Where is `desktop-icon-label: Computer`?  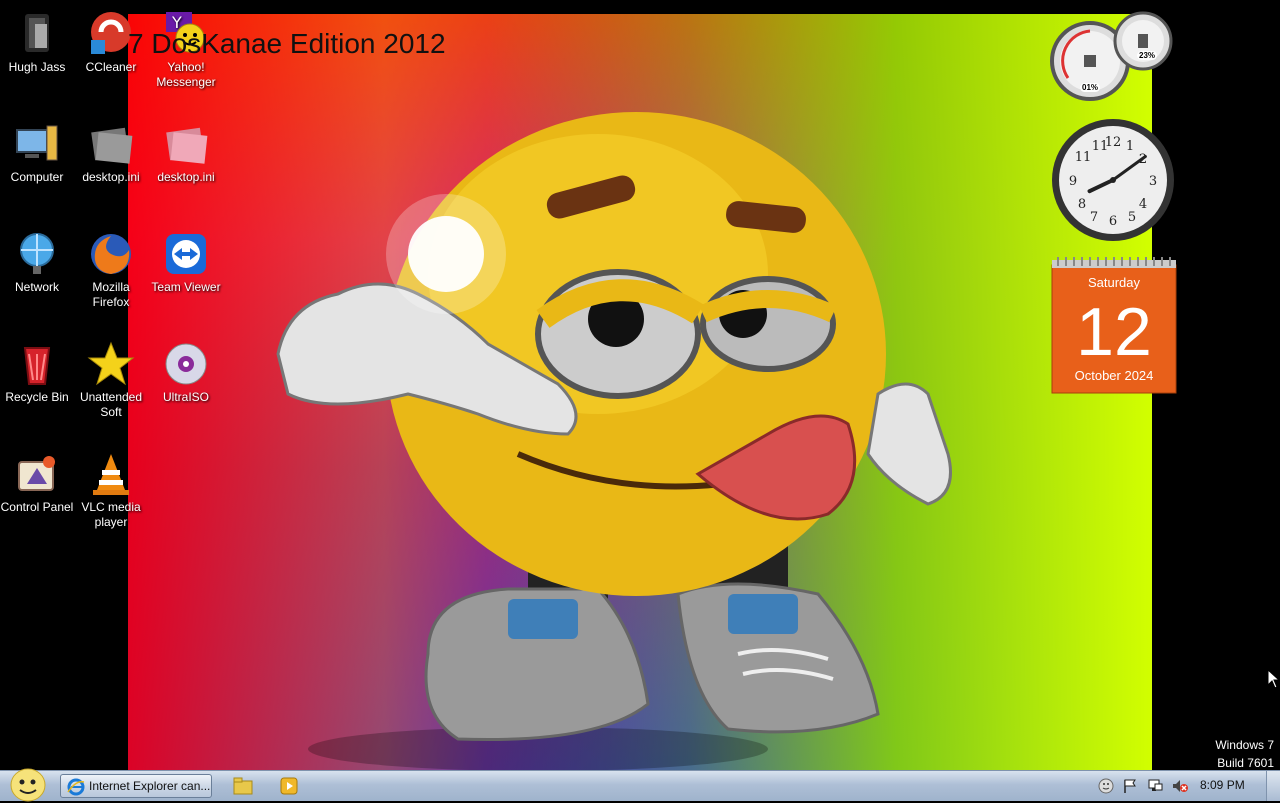 desktop-icon-label: Computer is located at coordinates (37, 177).